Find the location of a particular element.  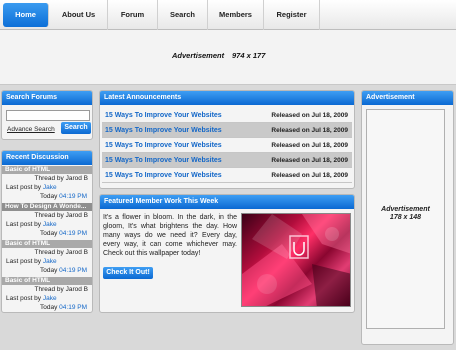

nav-members: Members is located at coordinates (236, 15).